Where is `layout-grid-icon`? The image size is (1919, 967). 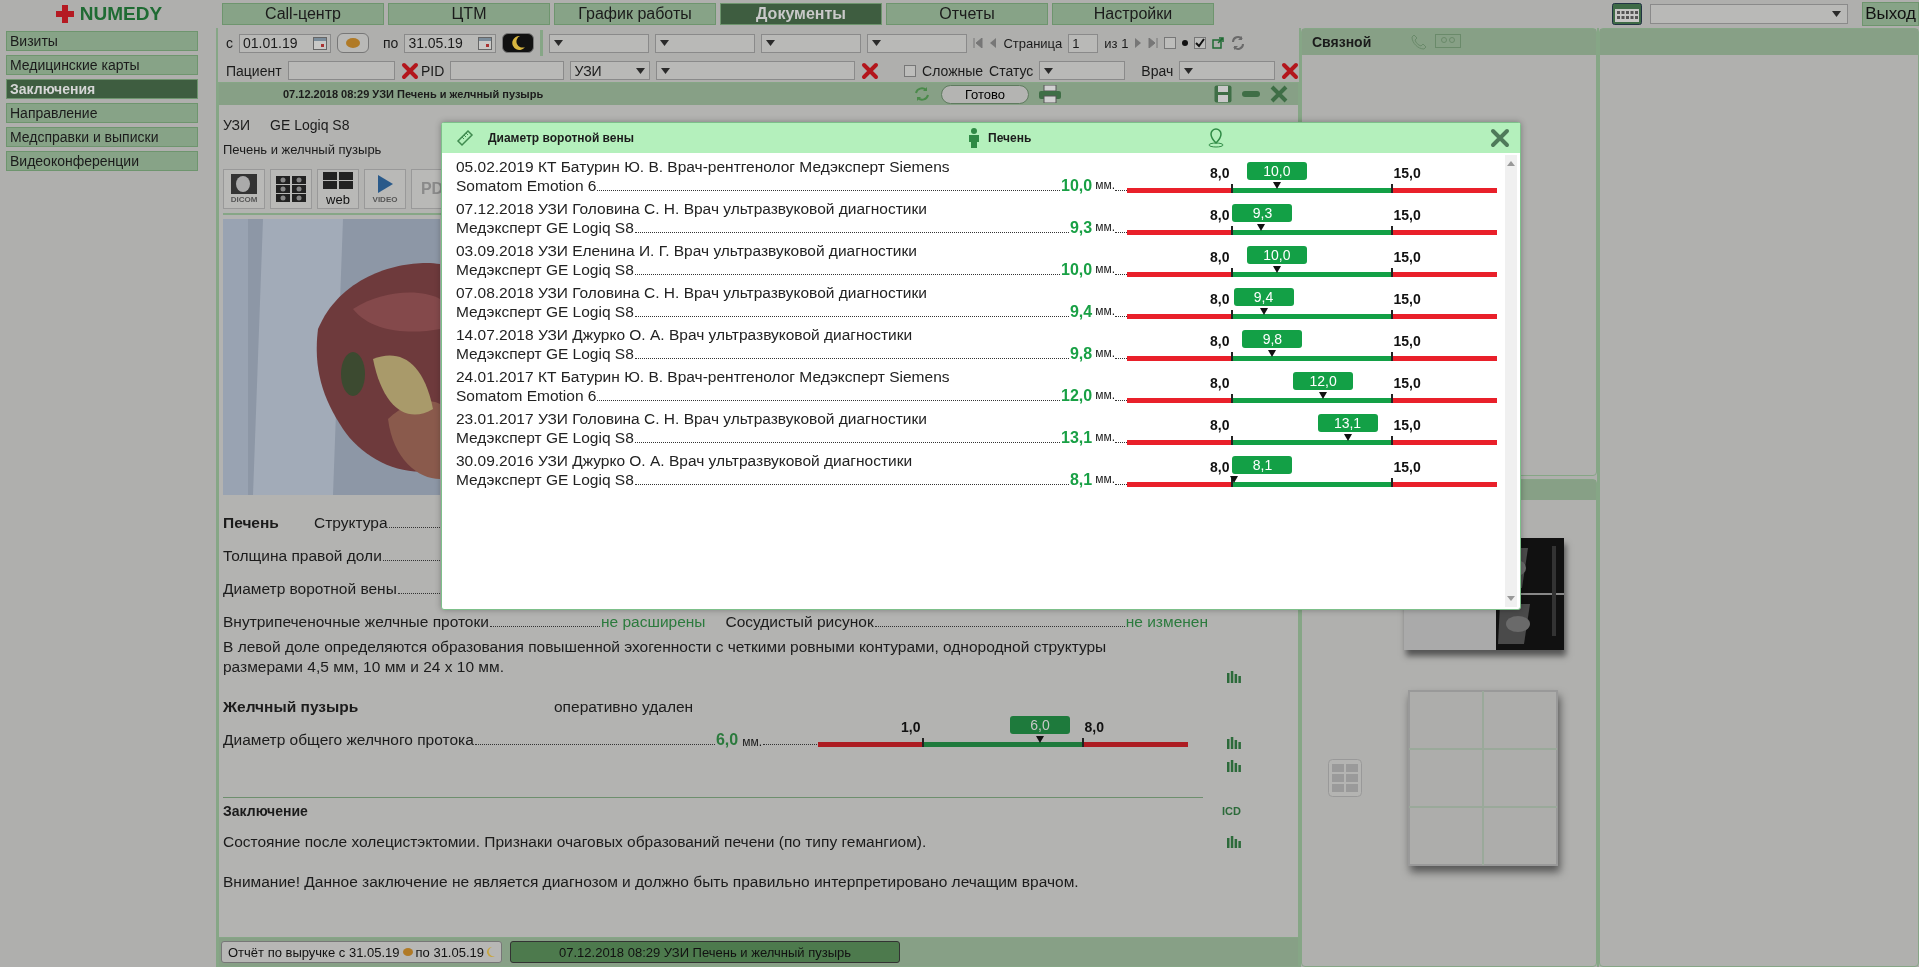 layout-grid-icon is located at coordinates (1345, 778).